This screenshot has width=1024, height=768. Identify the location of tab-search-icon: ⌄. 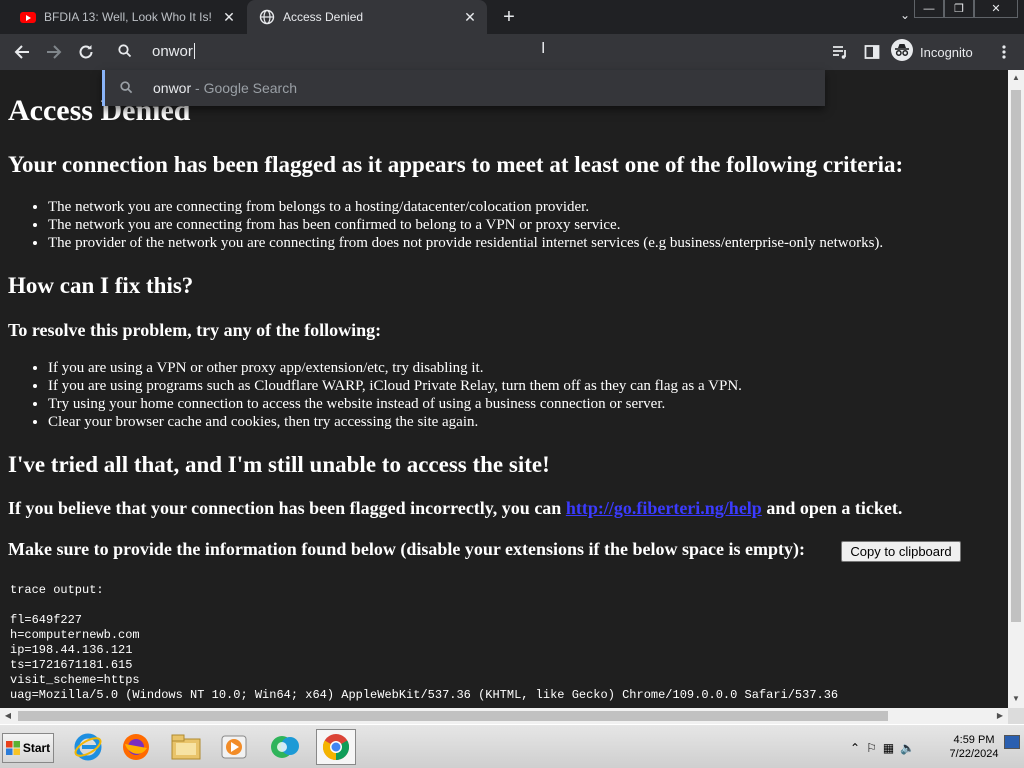
(905, 17).